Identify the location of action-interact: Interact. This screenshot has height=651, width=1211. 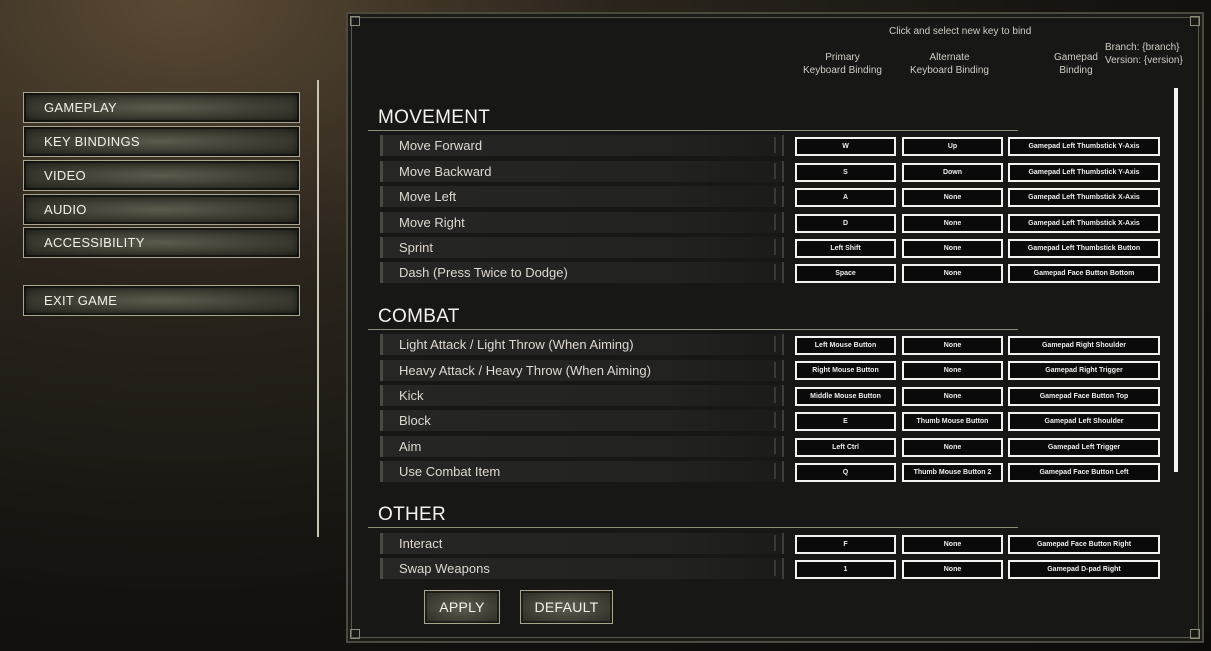
(582, 543).